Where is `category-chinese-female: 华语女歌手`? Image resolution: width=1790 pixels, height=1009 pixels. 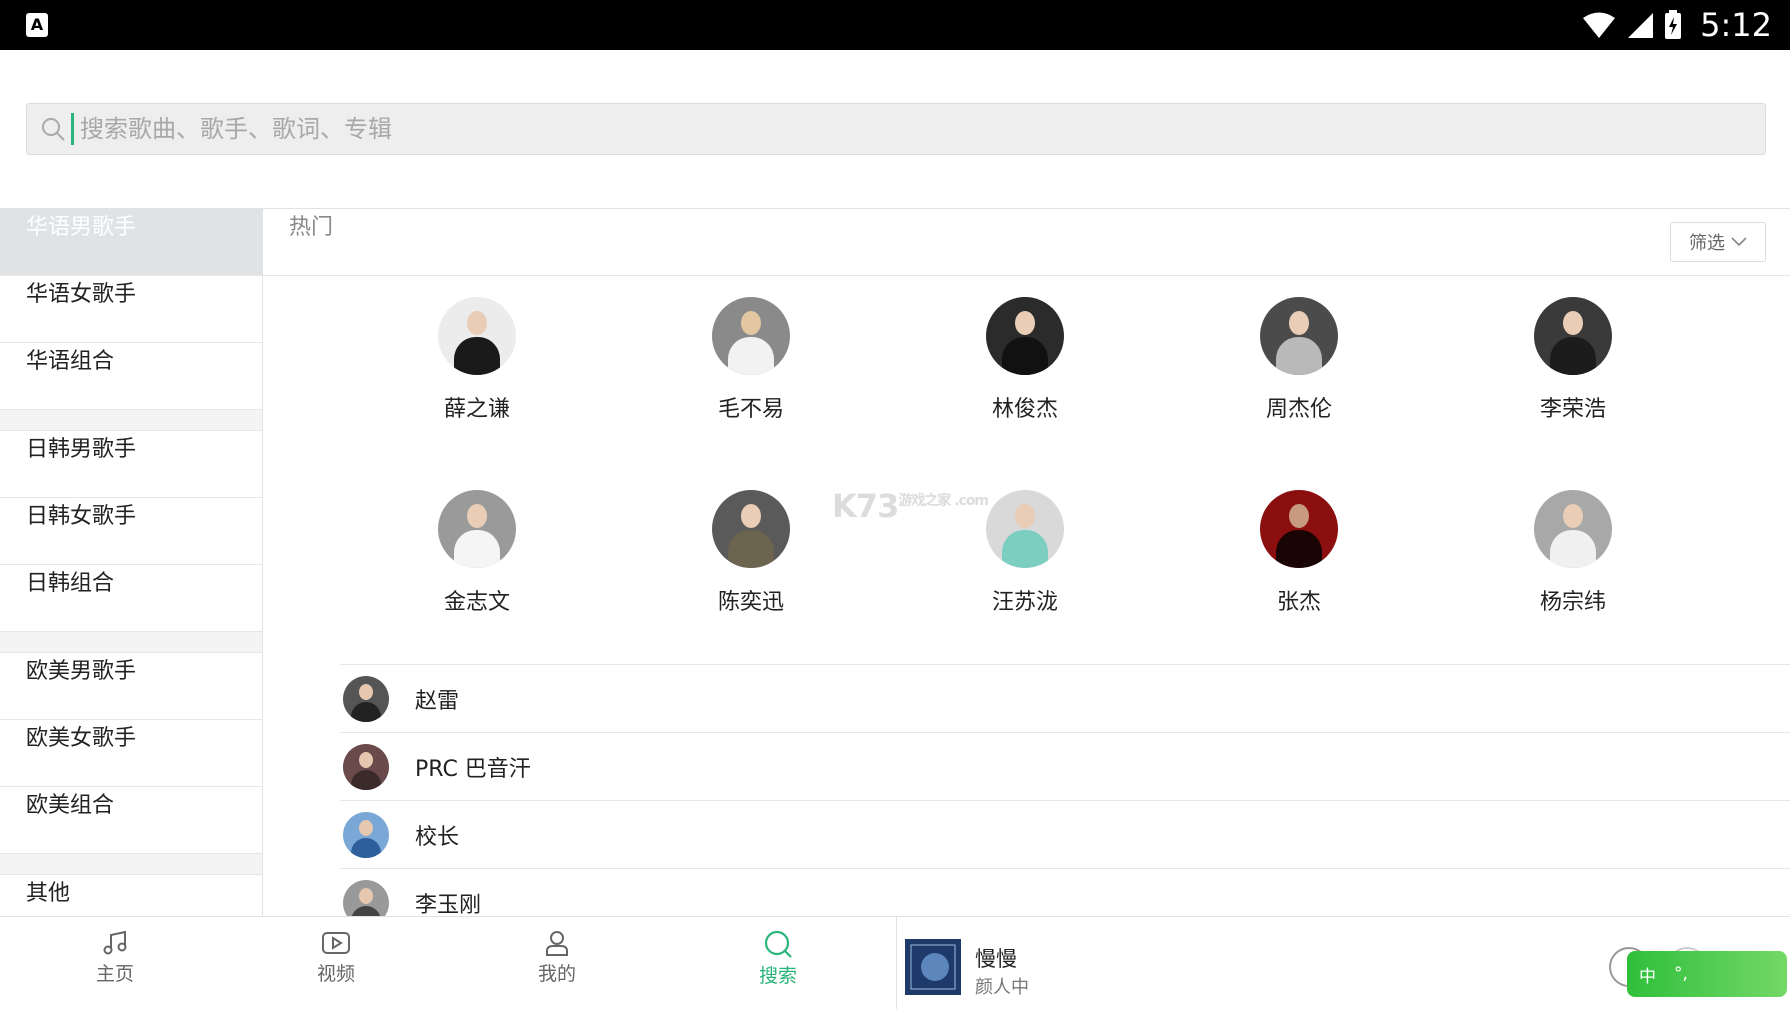 category-chinese-female: 华语女歌手 is located at coordinates (131, 309).